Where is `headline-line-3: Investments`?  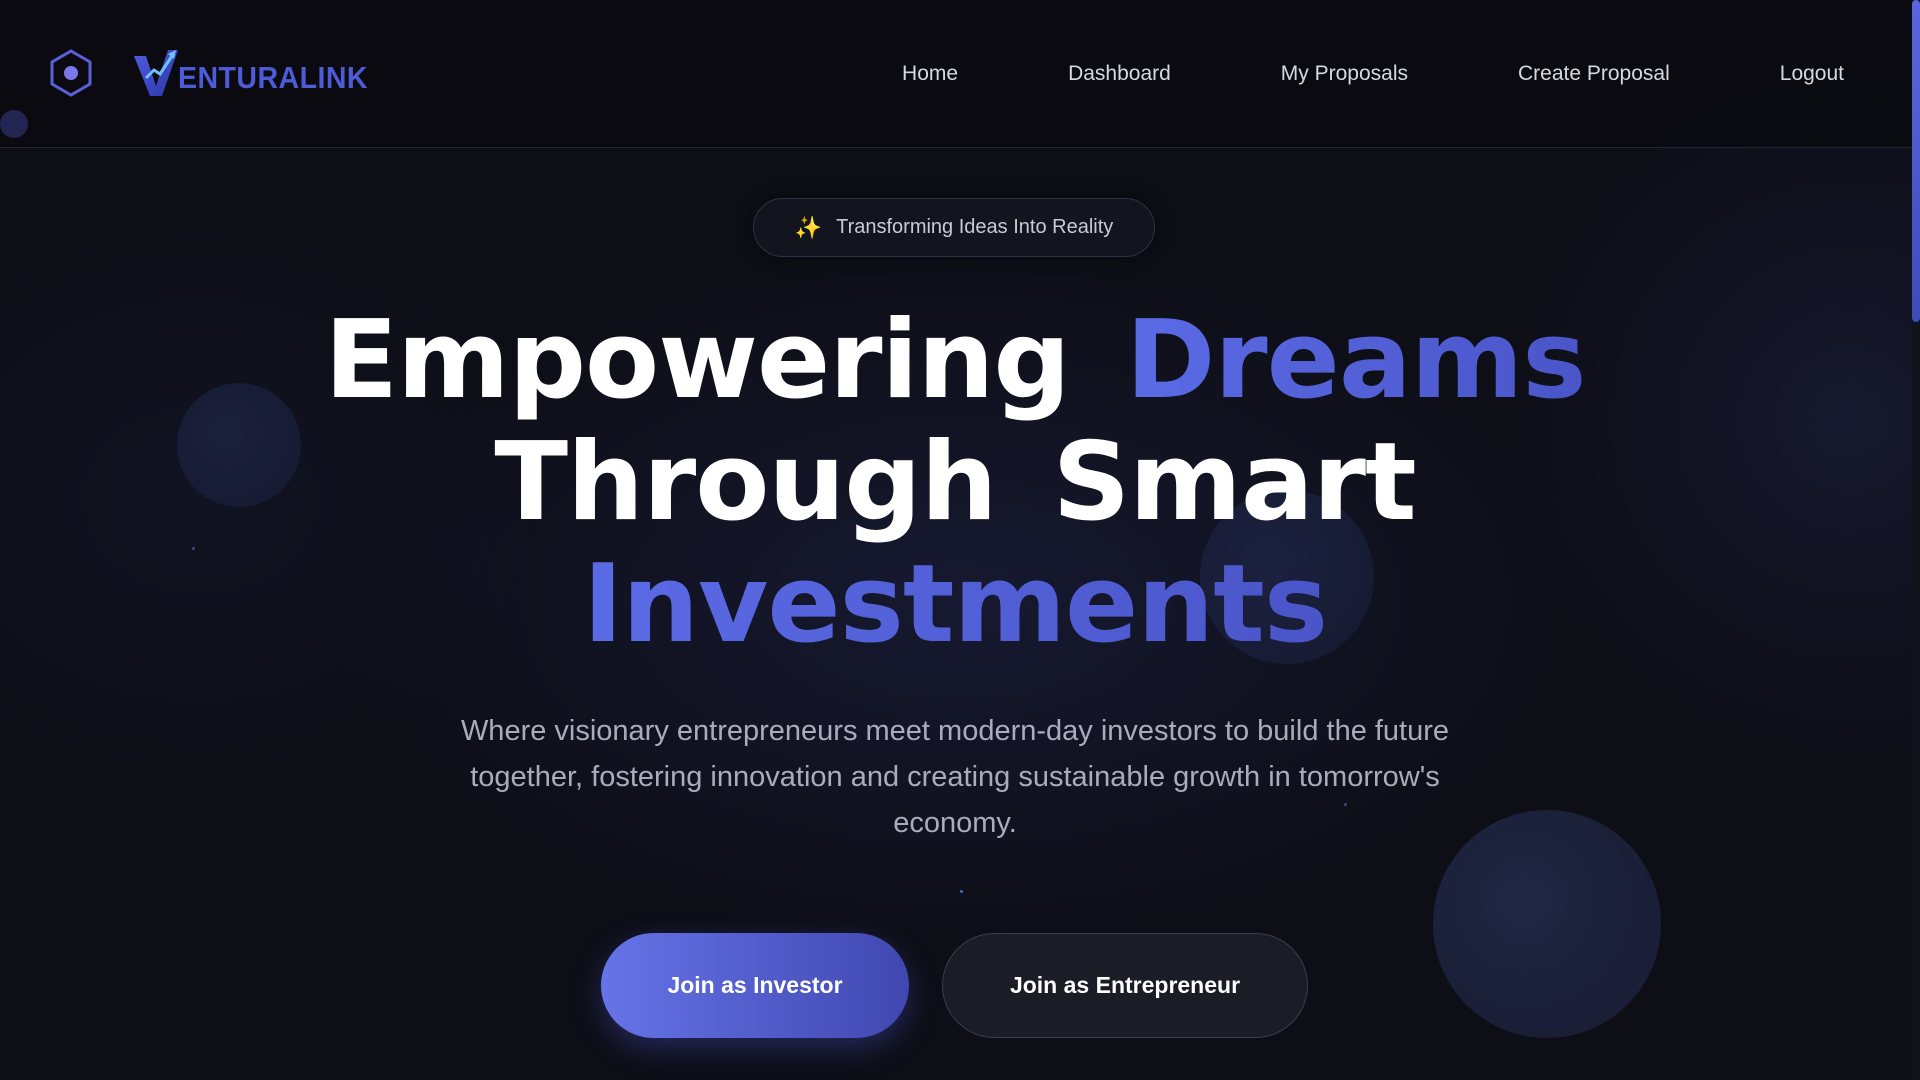
headline-line-3: Investments is located at coordinates (955, 605).